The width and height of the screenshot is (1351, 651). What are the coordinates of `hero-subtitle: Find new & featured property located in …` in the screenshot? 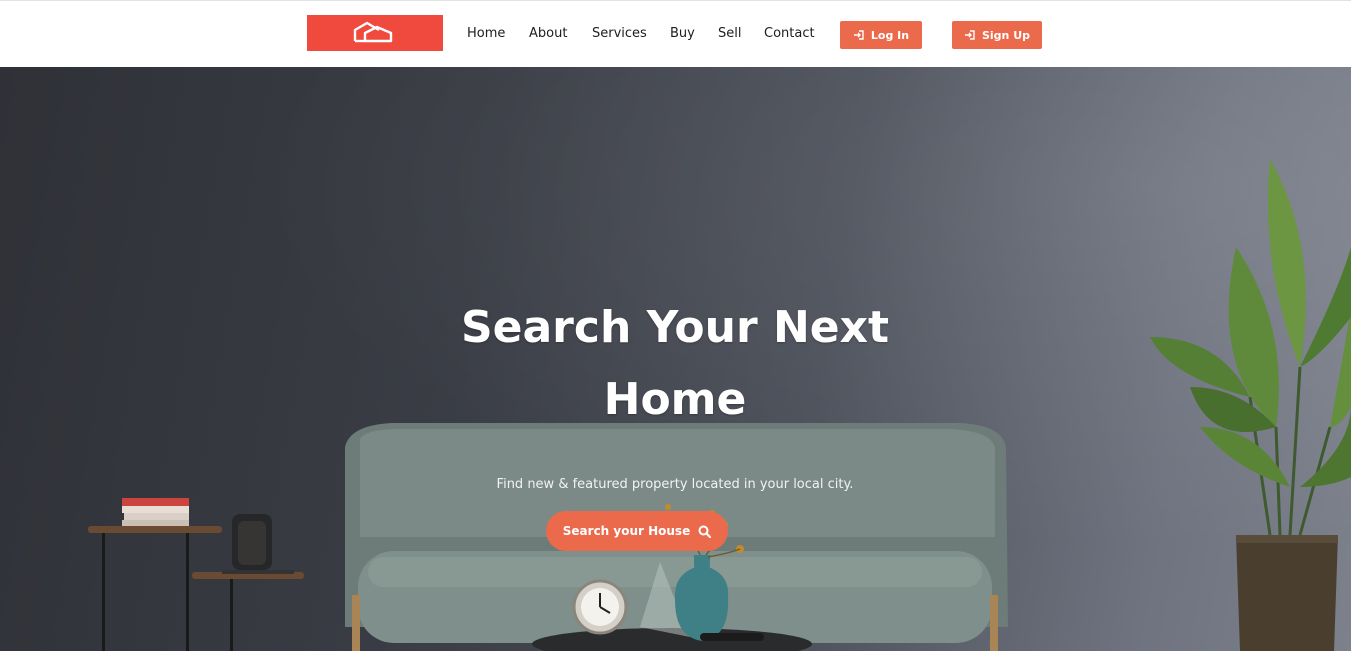 It's located at (675, 484).